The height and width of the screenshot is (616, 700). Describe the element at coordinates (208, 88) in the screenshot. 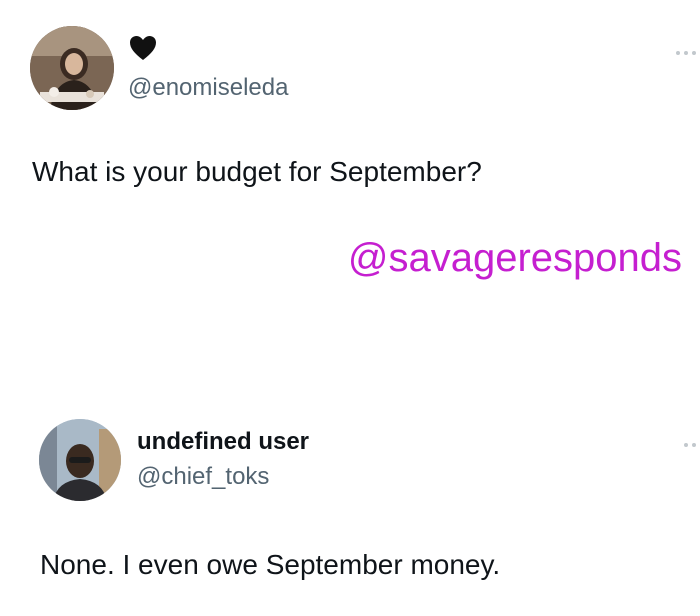

I see `user-handle: @enomiseleda` at that location.